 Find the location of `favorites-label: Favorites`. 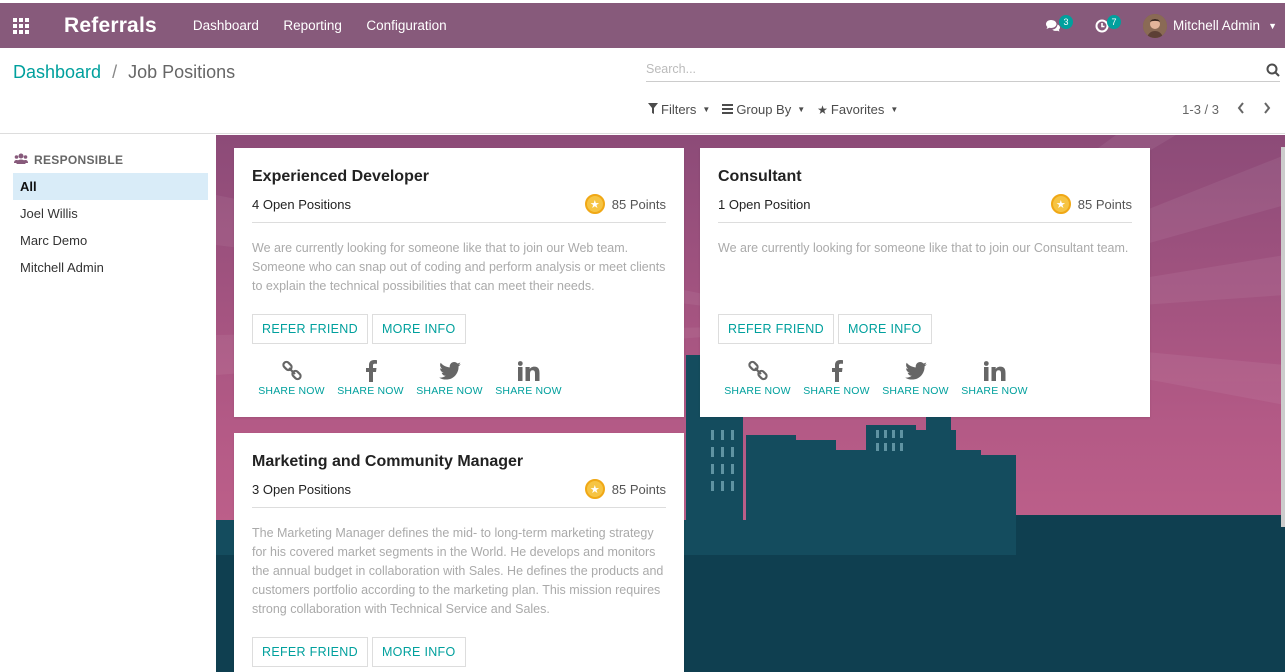

favorites-label: Favorites is located at coordinates (857, 109).